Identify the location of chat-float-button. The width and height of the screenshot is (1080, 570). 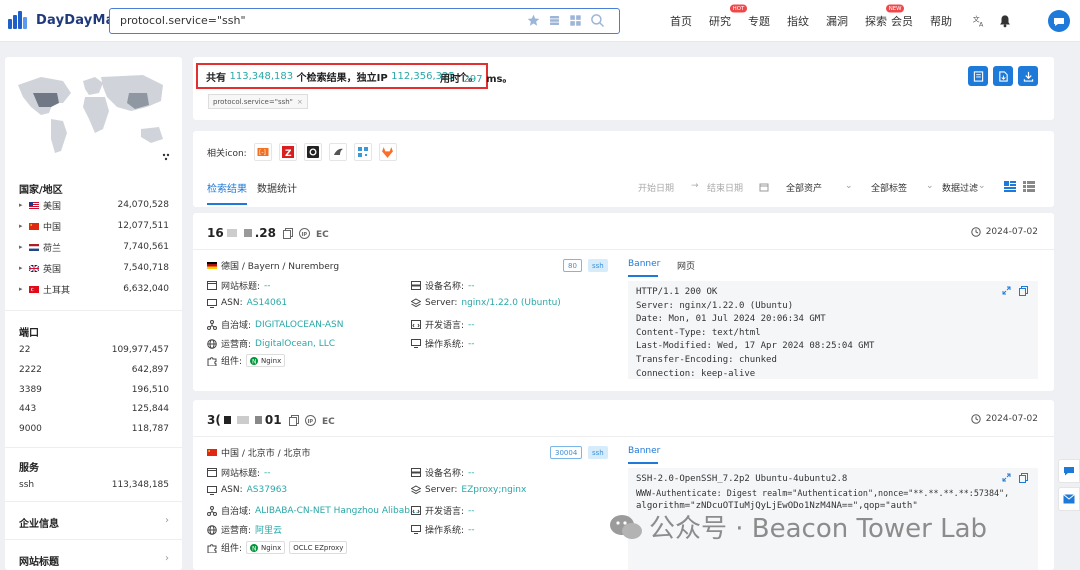
(1069, 471).